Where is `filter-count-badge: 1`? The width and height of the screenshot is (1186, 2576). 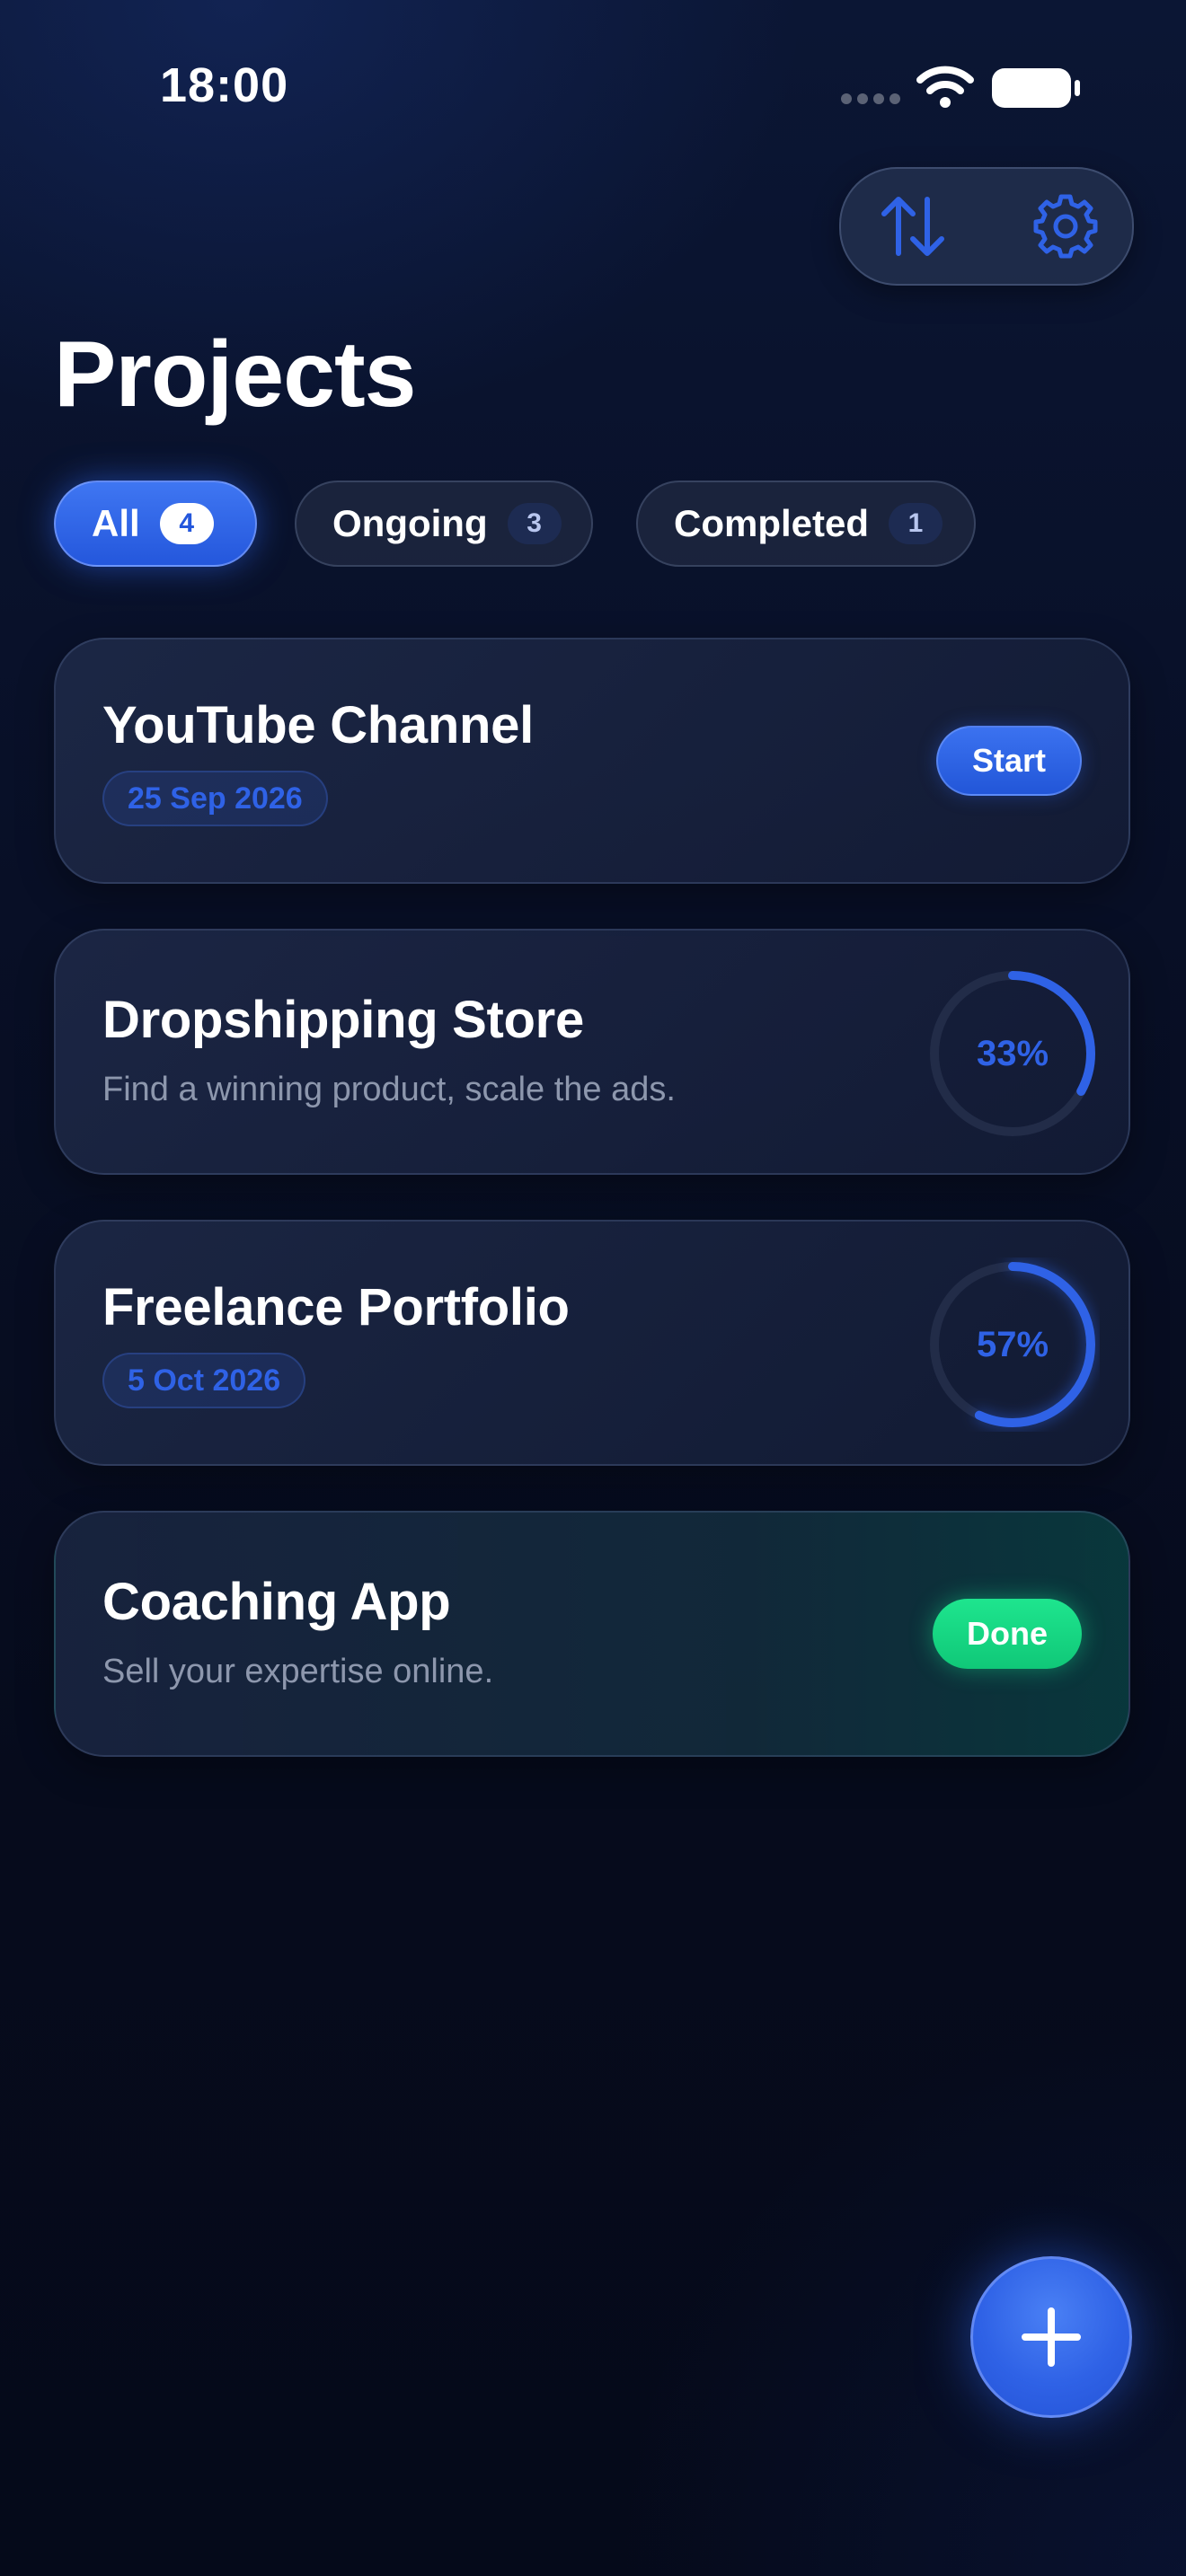 filter-count-badge: 1 is located at coordinates (916, 523).